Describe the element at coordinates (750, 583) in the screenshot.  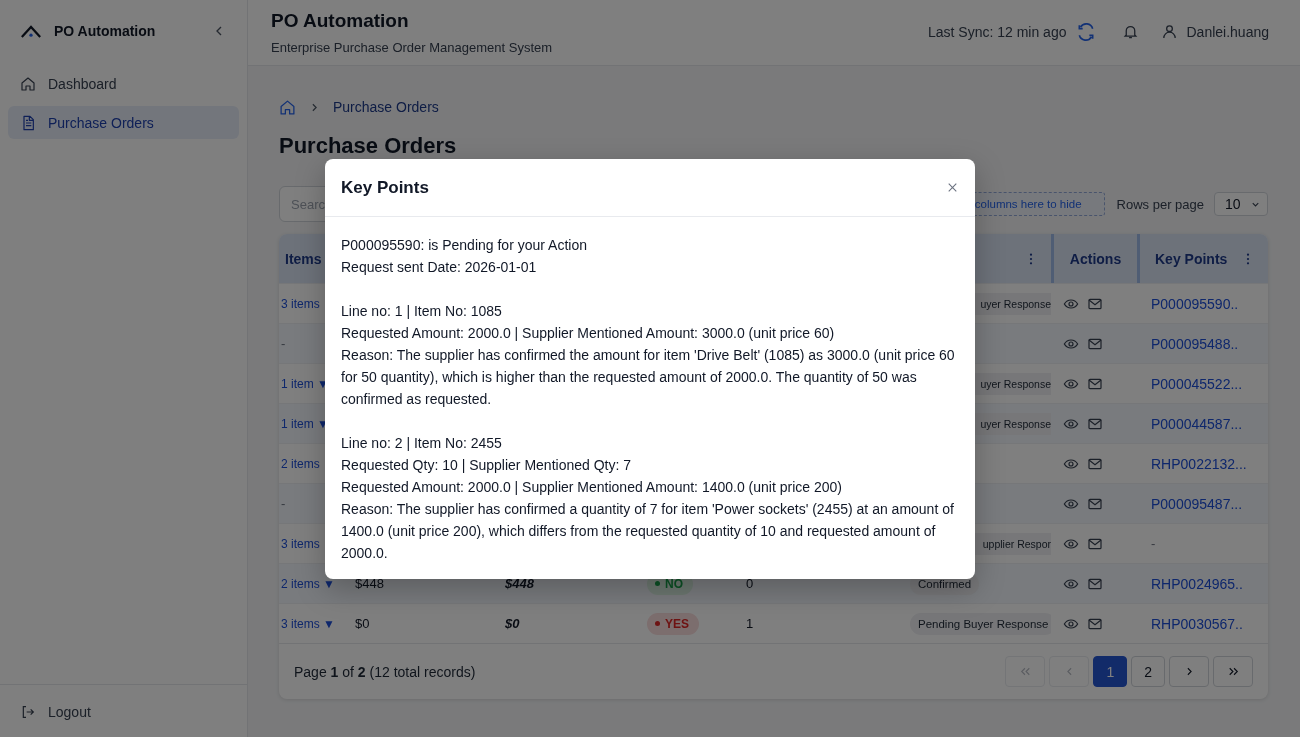
I see `table-cell: 0` at that location.